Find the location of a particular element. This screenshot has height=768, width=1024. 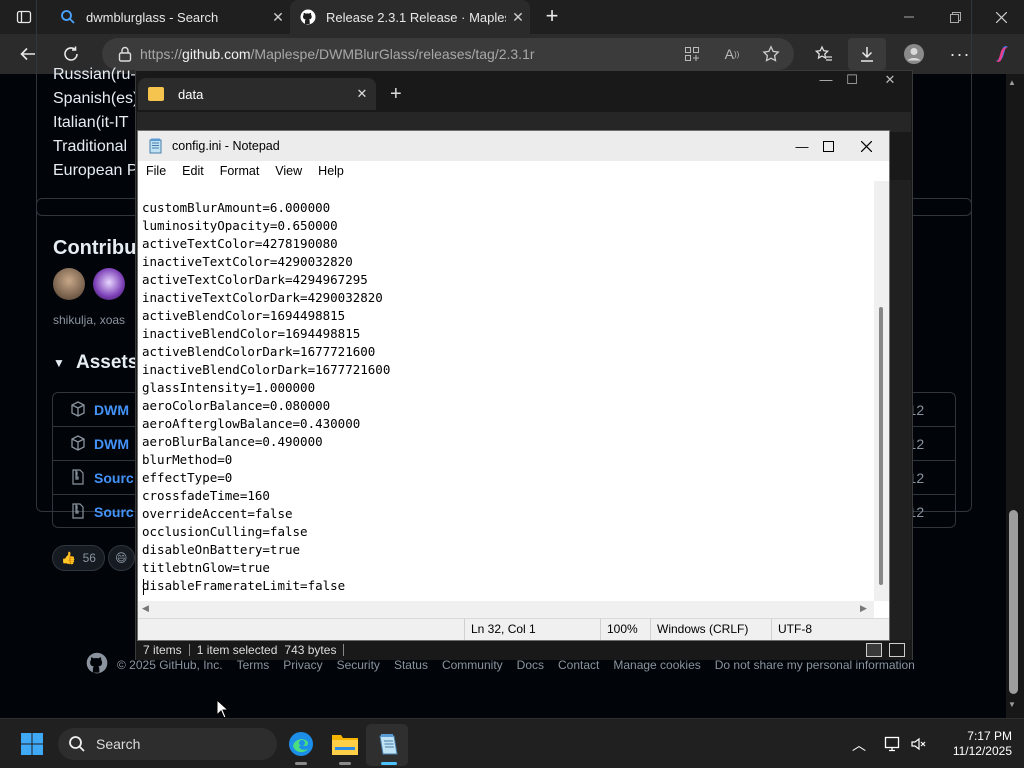

text-line: activeTextColor=4278190080 is located at coordinates (240, 243).